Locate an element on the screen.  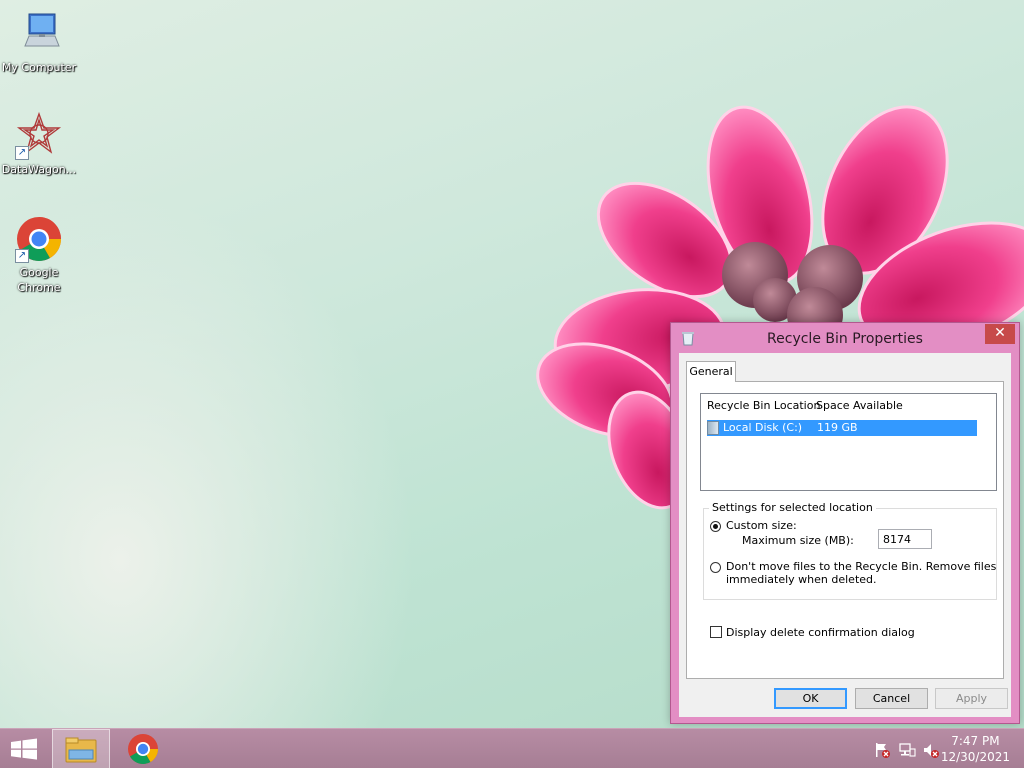
desktop-icon-label: My Computer is located at coordinates (39, 67).